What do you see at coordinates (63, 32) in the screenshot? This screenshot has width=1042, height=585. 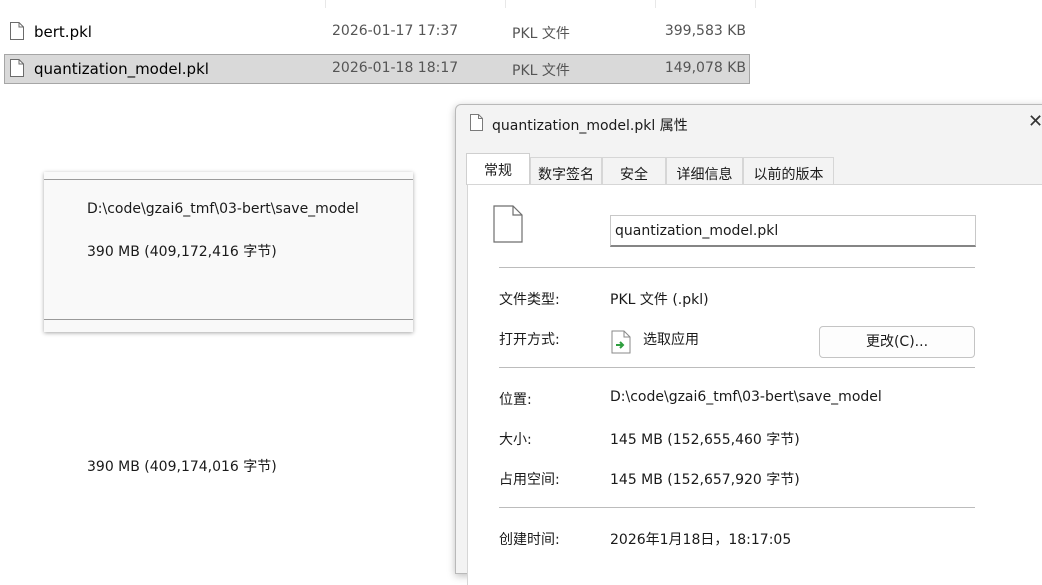 I see `file-name: bert.pkl` at bounding box center [63, 32].